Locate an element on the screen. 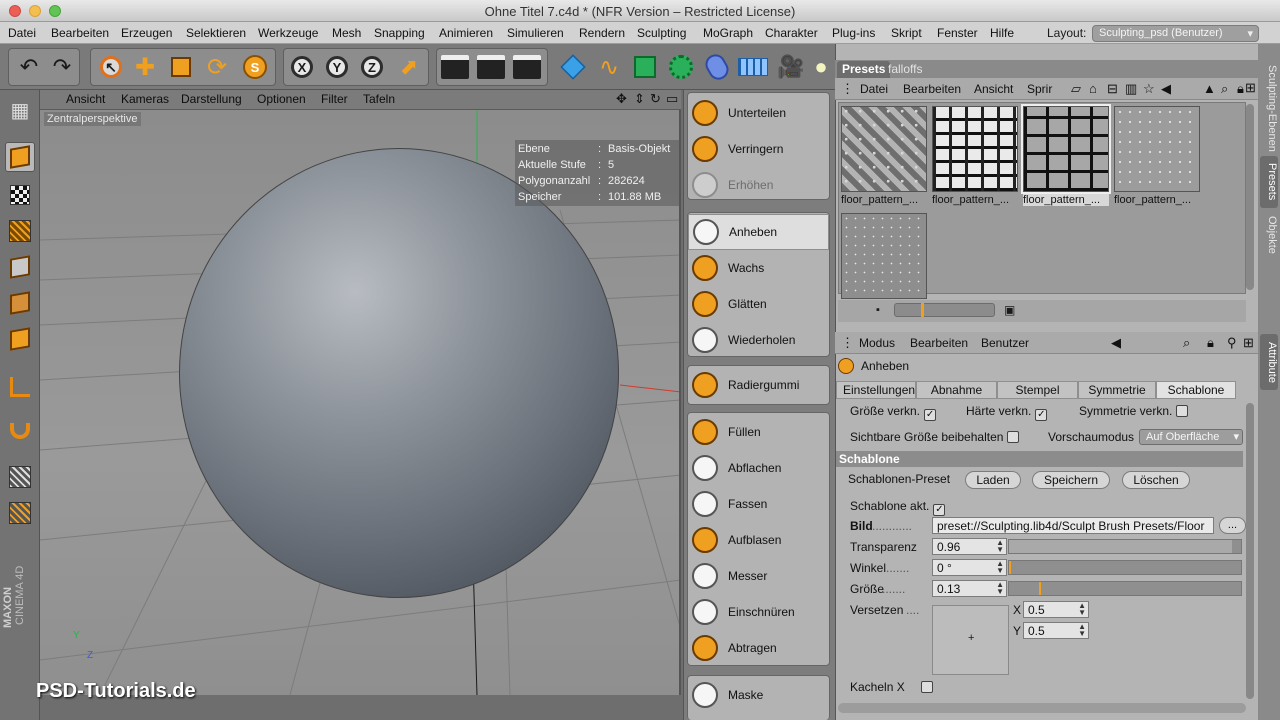 This screenshot has width=1280, height=720. menu-werkzeuge: Werkzeuge is located at coordinates (288, 33).